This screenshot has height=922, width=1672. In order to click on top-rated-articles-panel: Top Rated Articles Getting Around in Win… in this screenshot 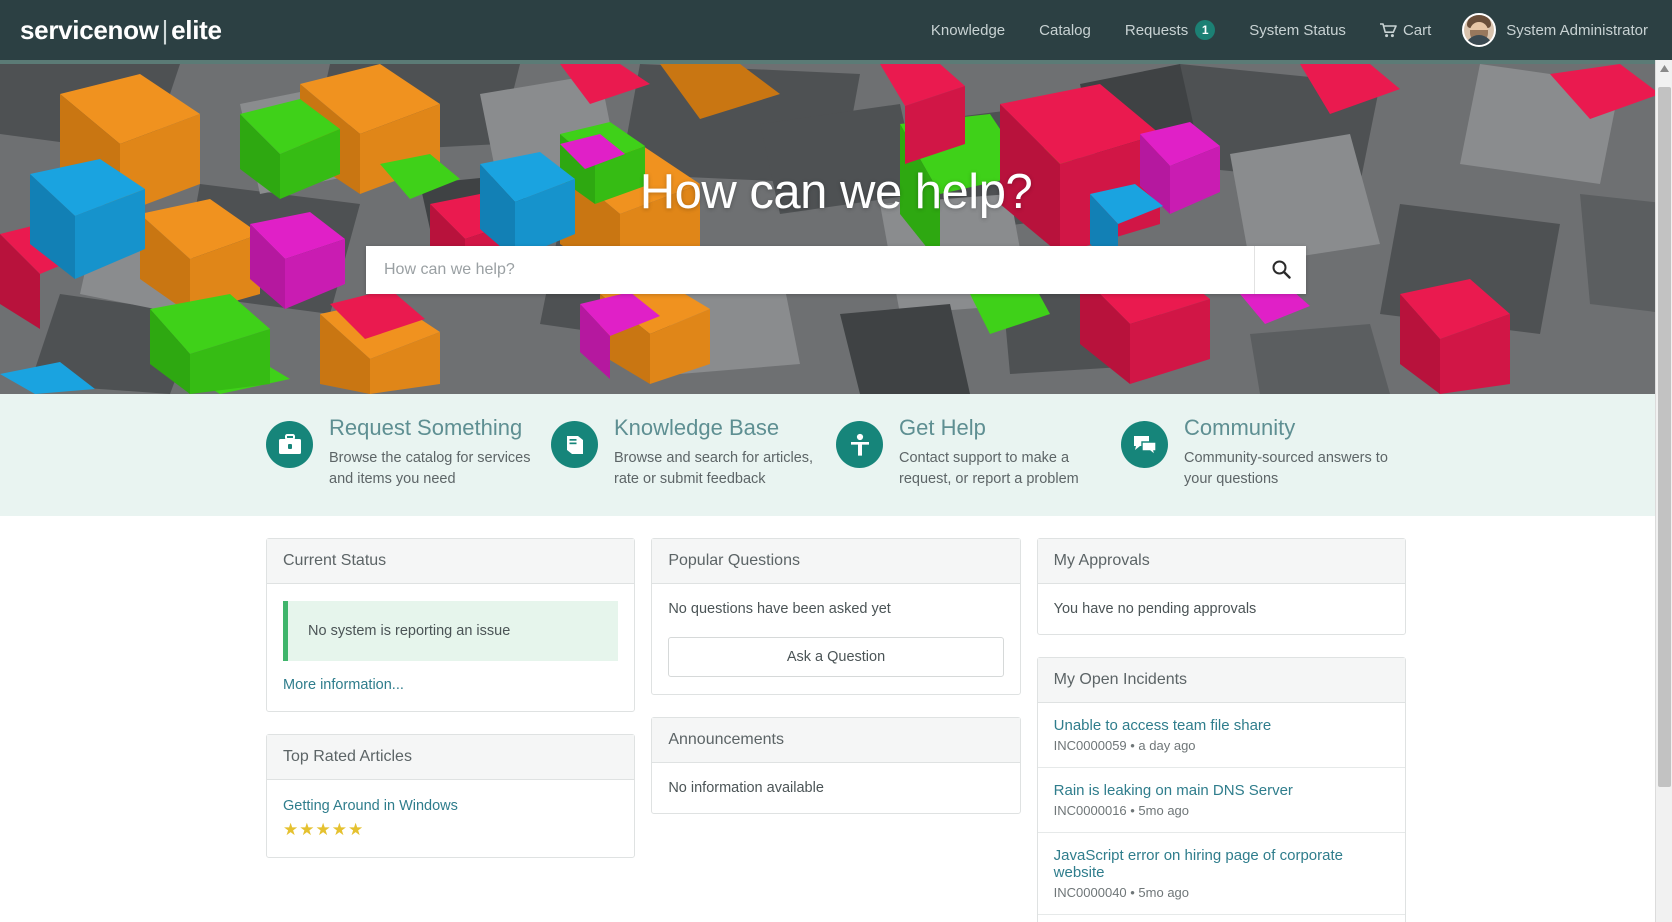, I will do `click(451, 796)`.